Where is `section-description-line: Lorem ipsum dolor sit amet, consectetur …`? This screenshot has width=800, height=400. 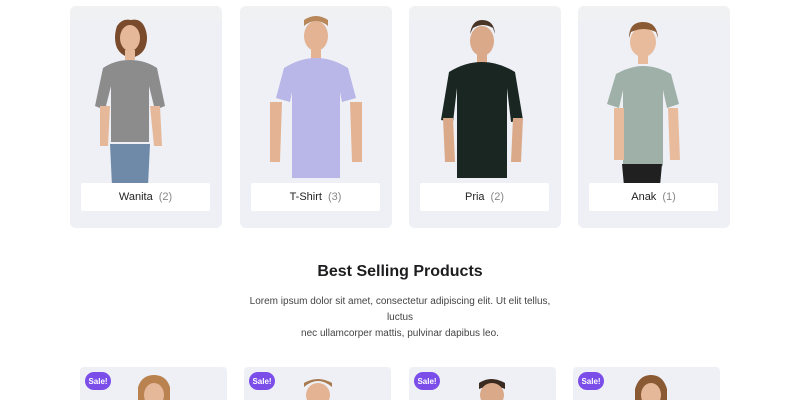 section-description-line: Lorem ipsum dolor sit amet, consectetur … is located at coordinates (400, 309).